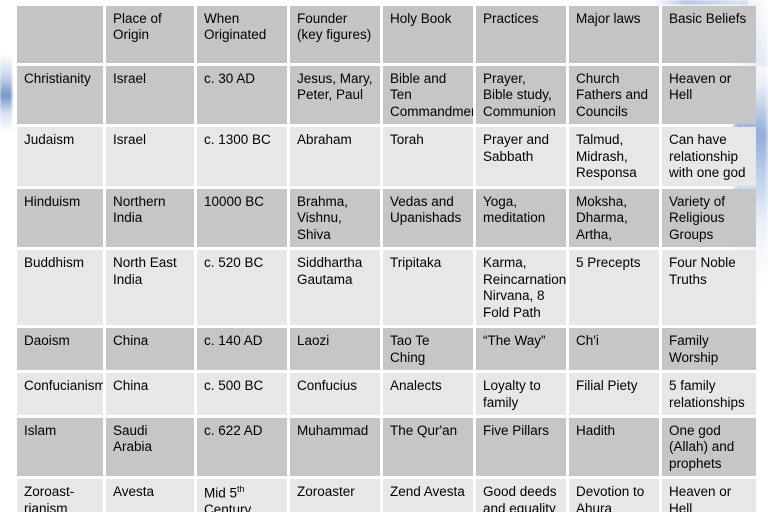 This screenshot has height=512, width=768. I want to click on holy-book-cell: The Qur'an, so click(428, 447).